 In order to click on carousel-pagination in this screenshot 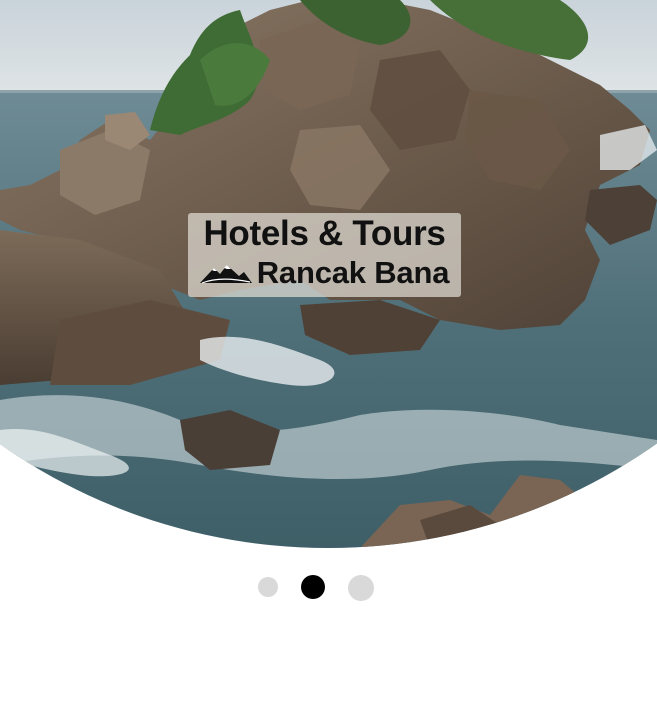, I will do `click(328, 588)`.